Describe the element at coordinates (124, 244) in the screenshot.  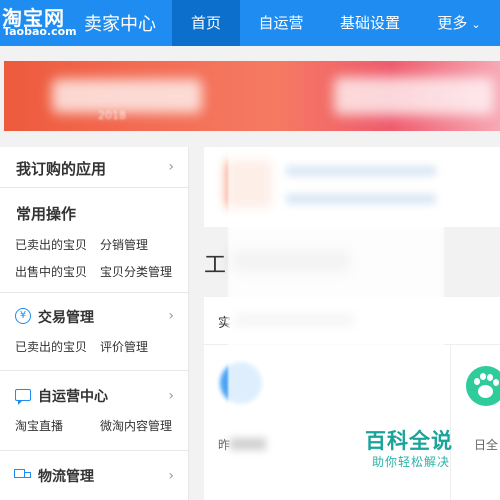
I see `link-distribution-management: 分销管理` at that location.